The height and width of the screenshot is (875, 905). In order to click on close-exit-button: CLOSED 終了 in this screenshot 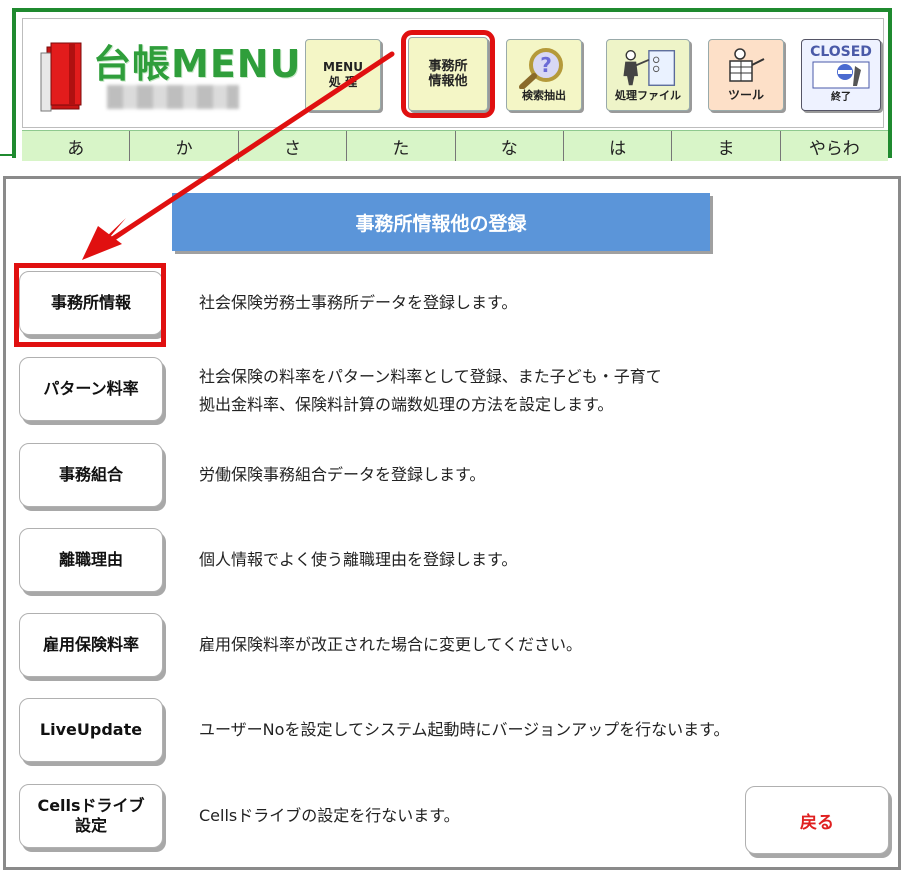, I will do `click(841, 75)`.